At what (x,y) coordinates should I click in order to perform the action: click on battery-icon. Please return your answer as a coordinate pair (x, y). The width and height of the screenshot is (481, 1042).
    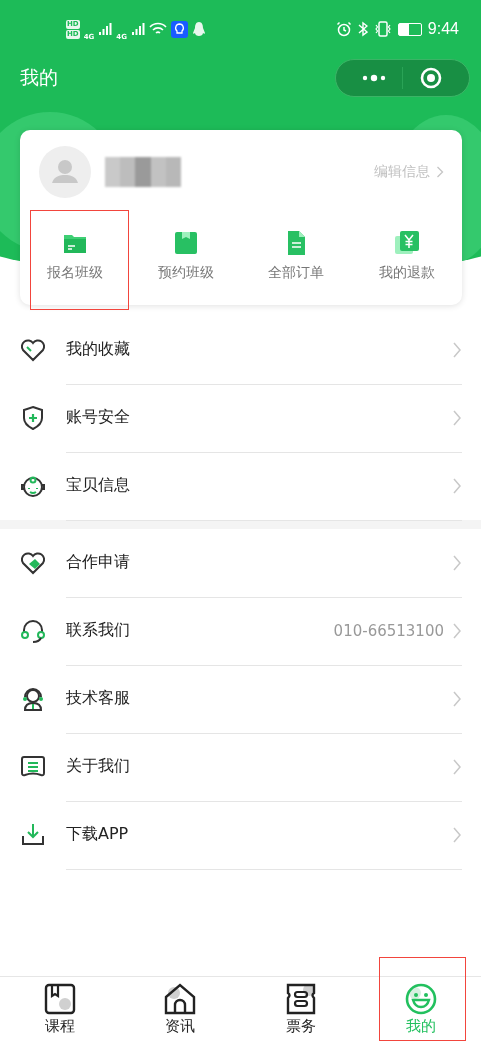
    Looking at the image, I should click on (409, 29).